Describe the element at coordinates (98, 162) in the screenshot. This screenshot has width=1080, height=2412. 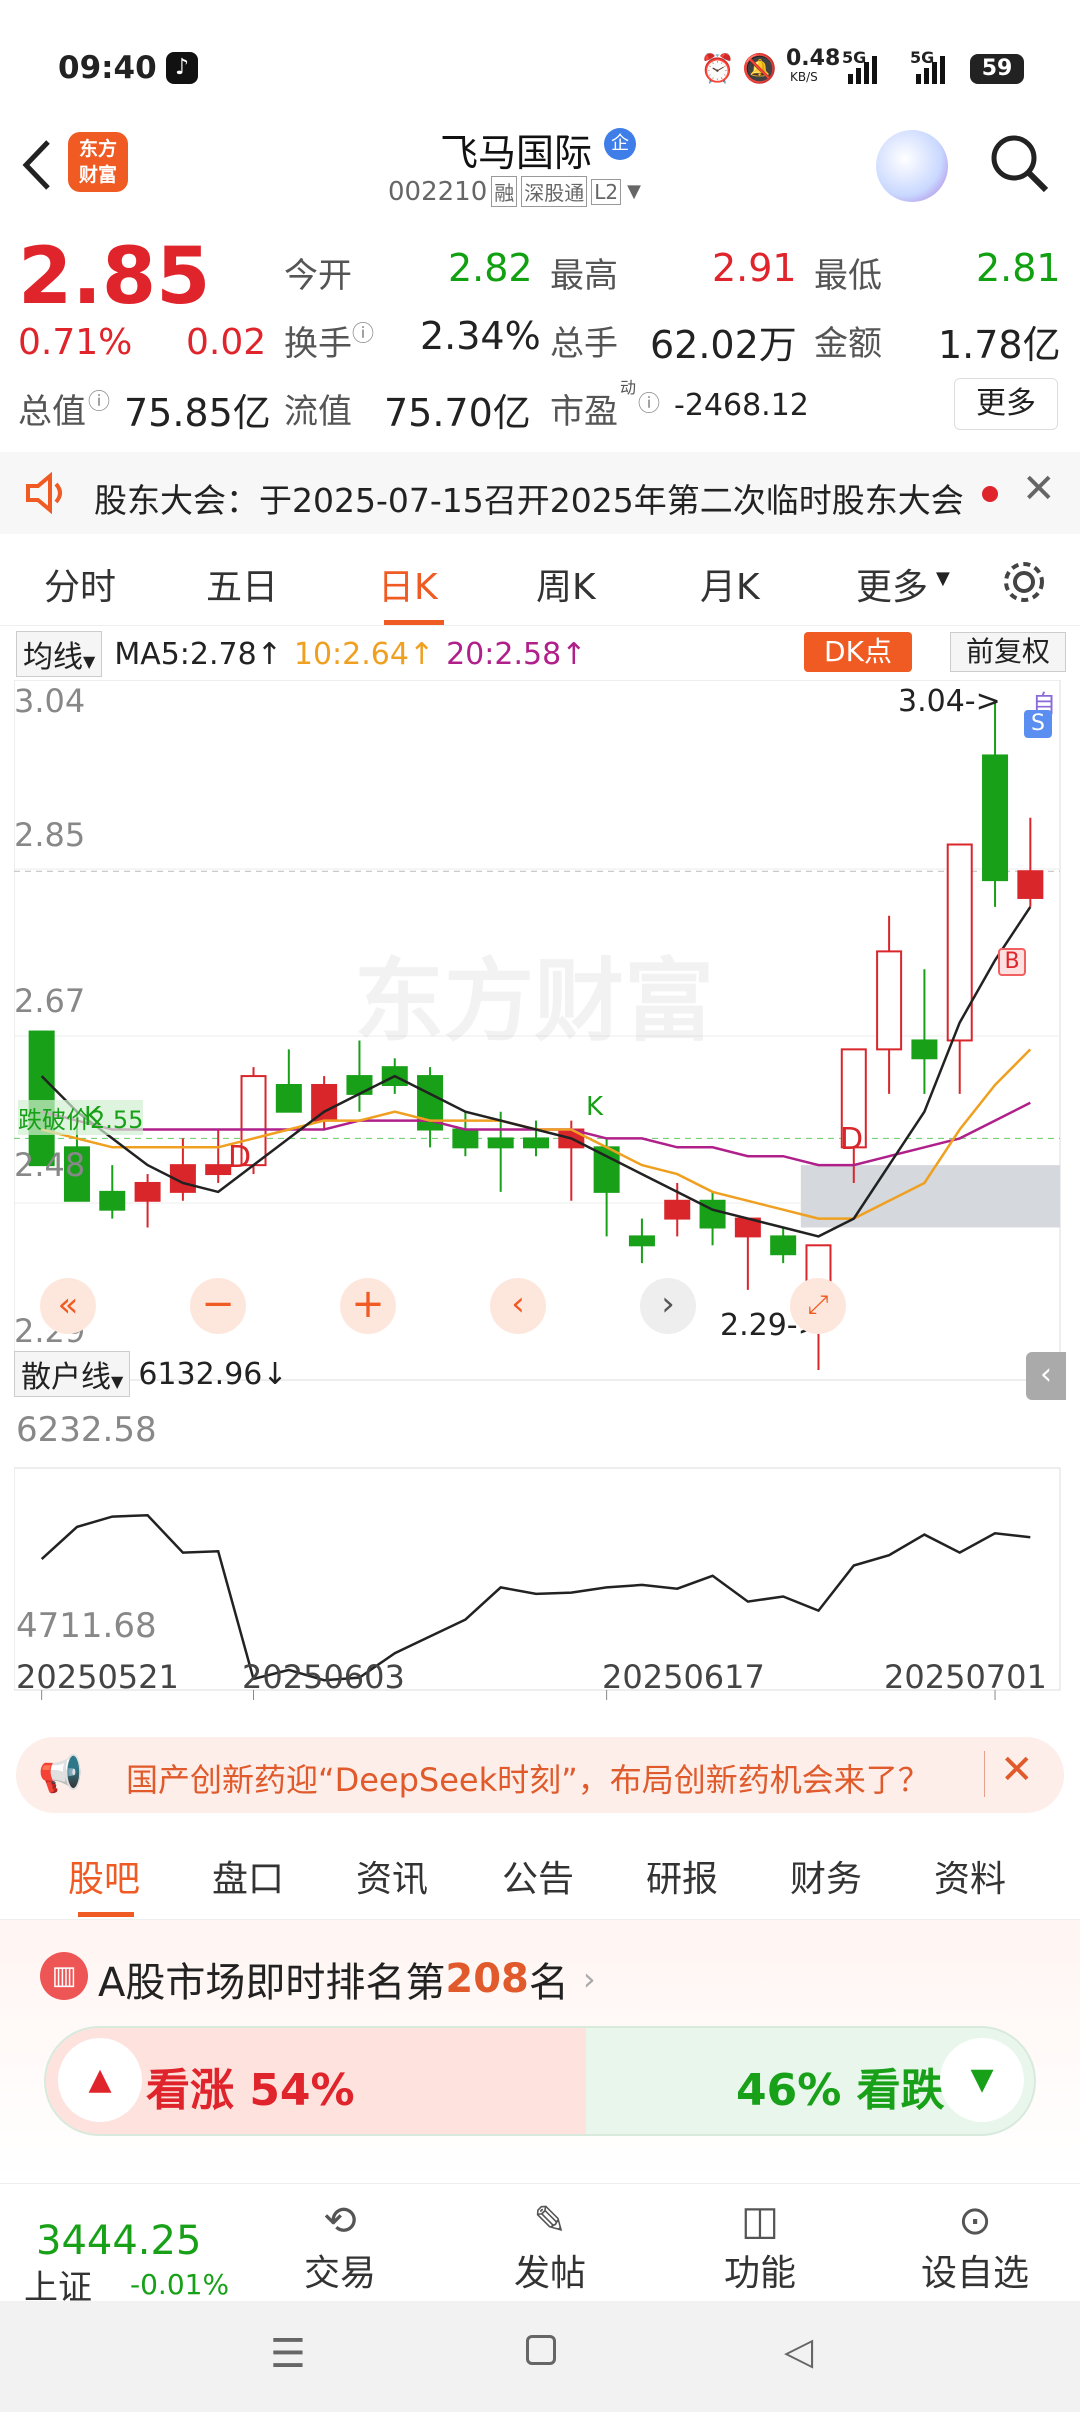
I see `app-logo: 东方 财富` at that location.